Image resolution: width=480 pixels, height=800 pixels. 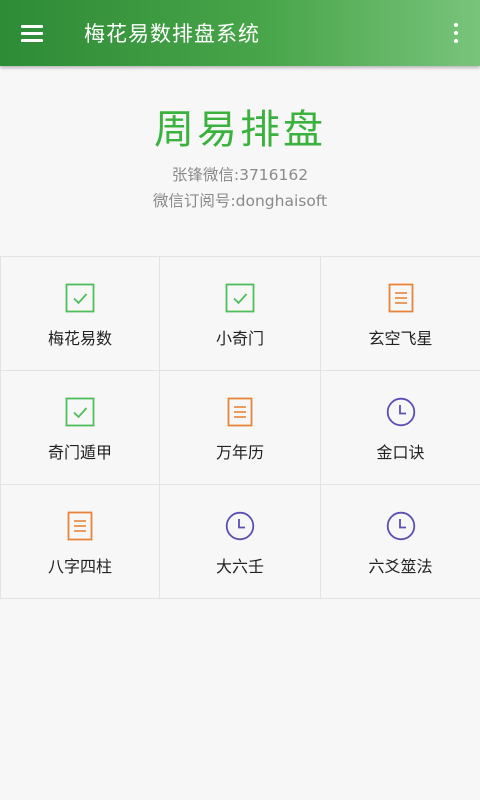 I want to click on more-options-button, so click(x=456, y=33).